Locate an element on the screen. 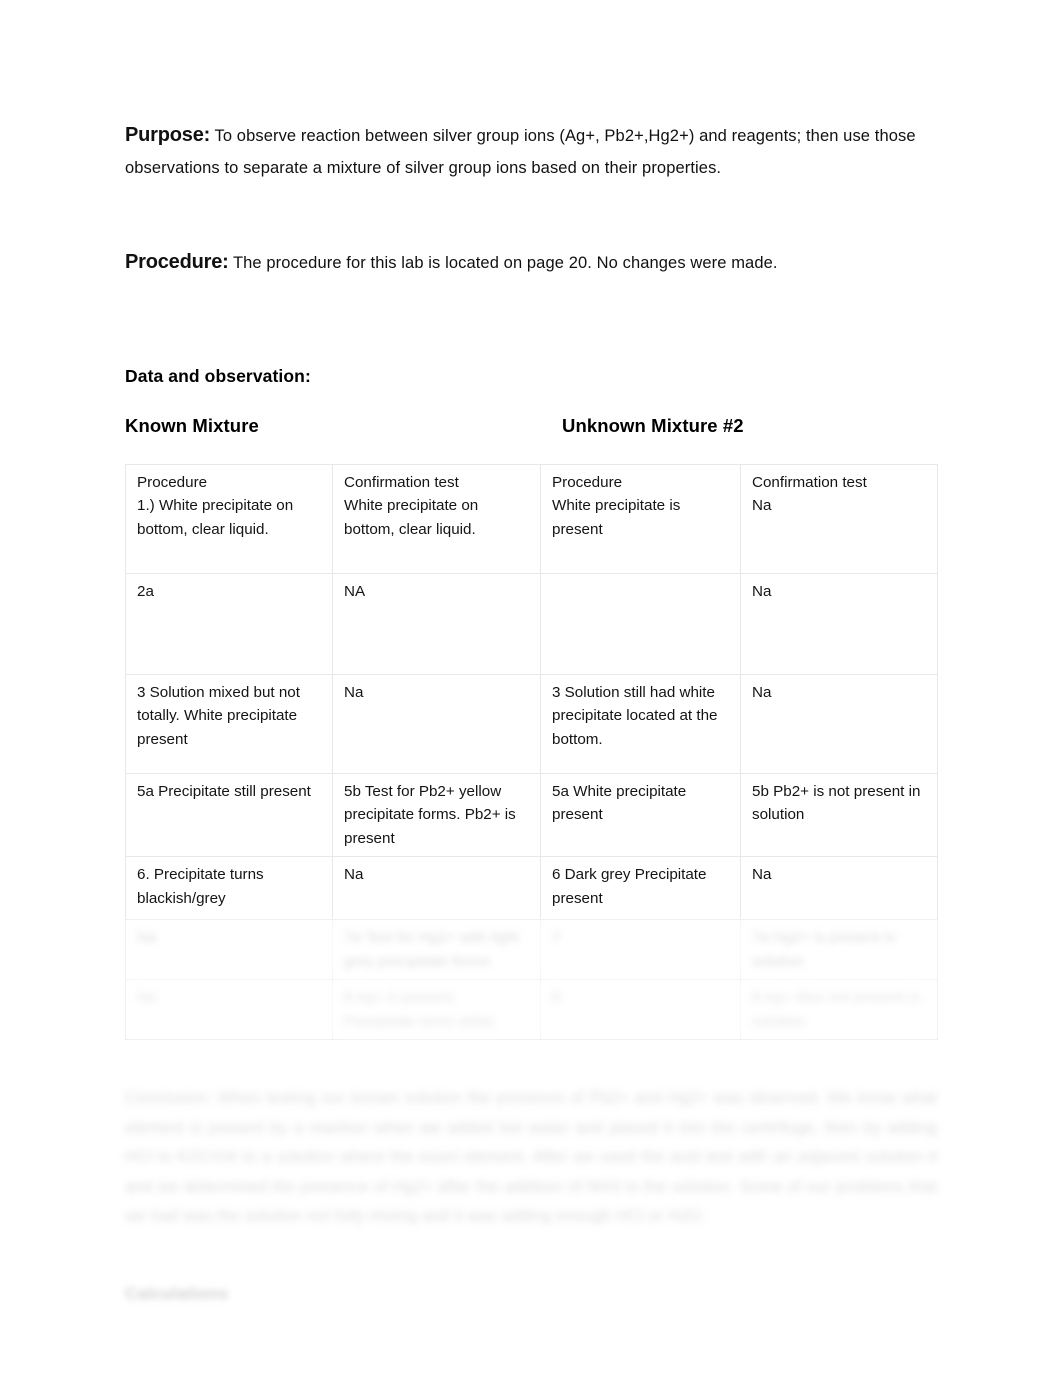  cell-unknown-procedure: Procedure White precipitate is present is located at coordinates (640, 518).